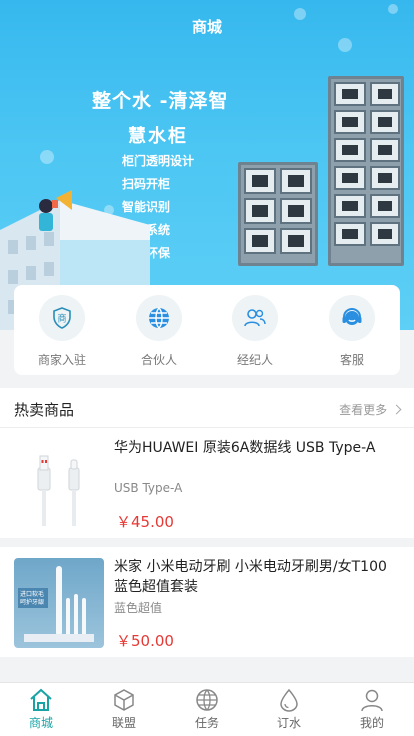 The image size is (414, 736). Describe the element at coordinates (250, 577) in the screenshot. I see `product-name: 米家 小米电动牙刷 小米电动牙刷男/女T100蓝色超值套装` at that location.